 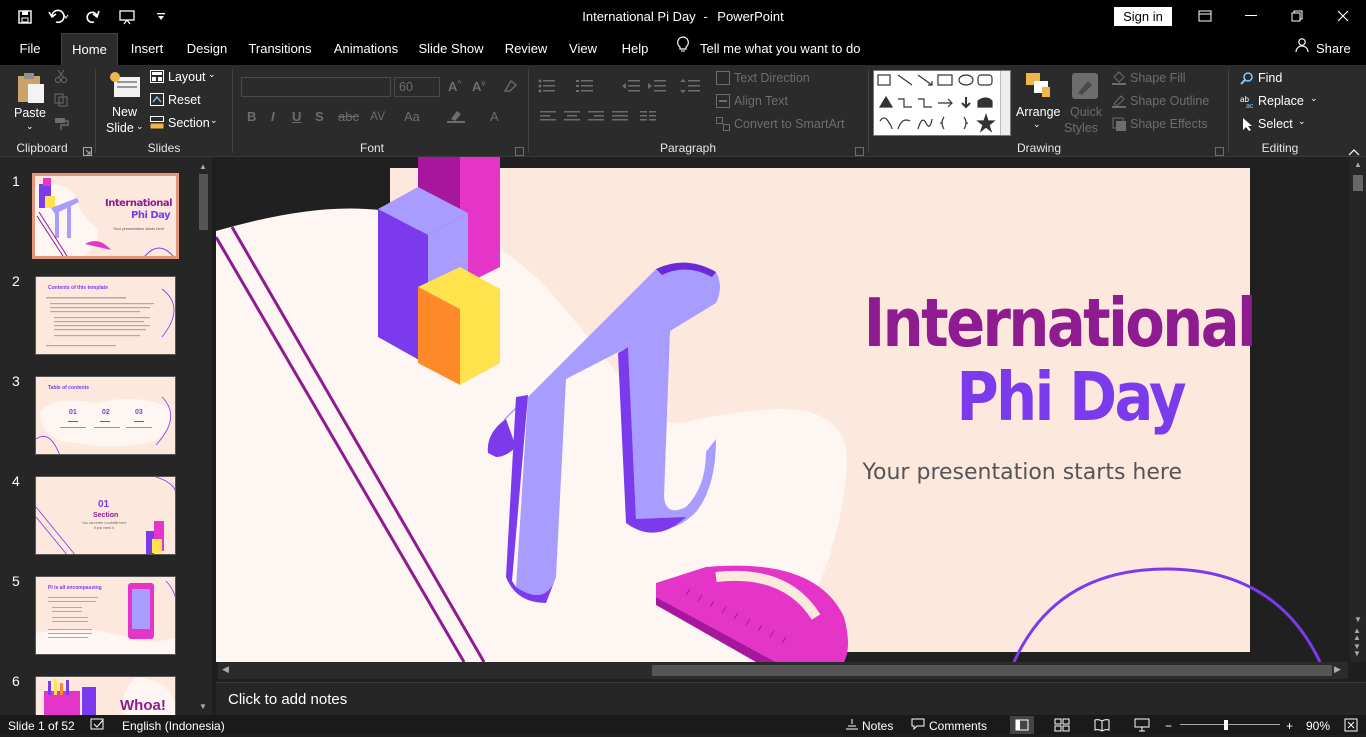 What do you see at coordinates (105, 415) in the screenshot?
I see `slide-thumbnail-3: Table of contents 01 02 03` at bounding box center [105, 415].